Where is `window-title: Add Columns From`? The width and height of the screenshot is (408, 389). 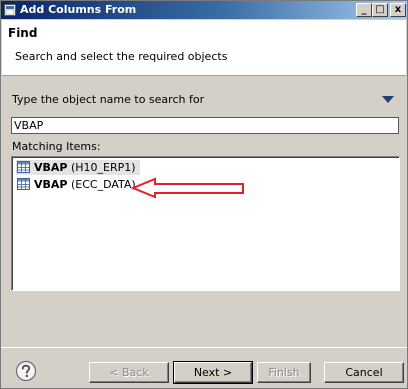
window-title: Add Columns From is located at coordinates (78, 9).